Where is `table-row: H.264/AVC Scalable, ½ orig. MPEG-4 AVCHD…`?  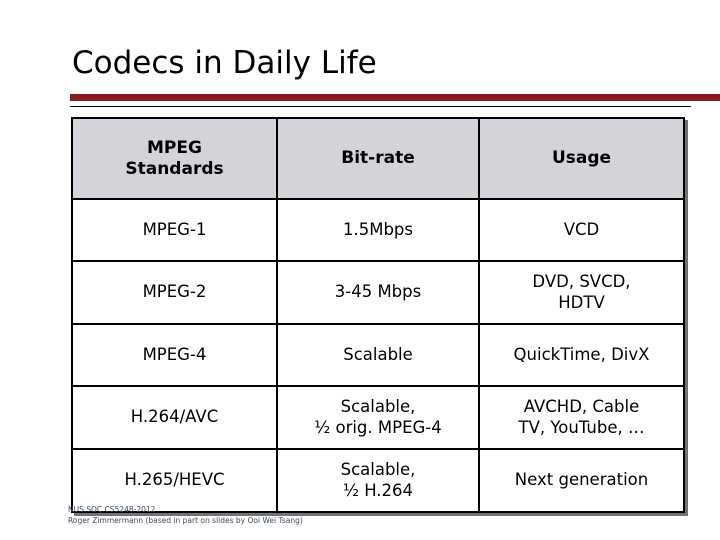 table-row: H.264/AVC Scalable, ½ orig. MPEG-4 AVCHD… is located at coordinates (378, 417).